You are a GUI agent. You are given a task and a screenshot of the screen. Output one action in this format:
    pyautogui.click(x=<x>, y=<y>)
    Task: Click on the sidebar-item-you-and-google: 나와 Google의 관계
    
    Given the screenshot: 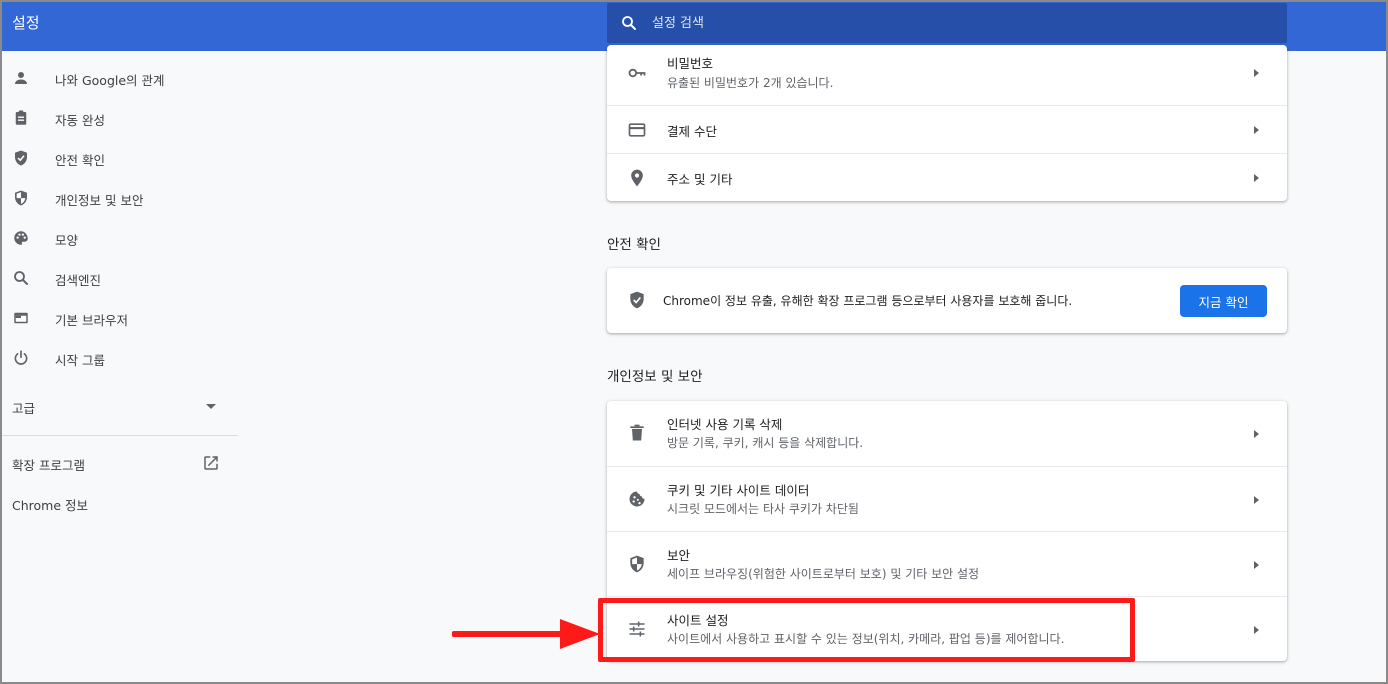 What is the action you would take?
    pyautogui.click(x=120, y=78)
    